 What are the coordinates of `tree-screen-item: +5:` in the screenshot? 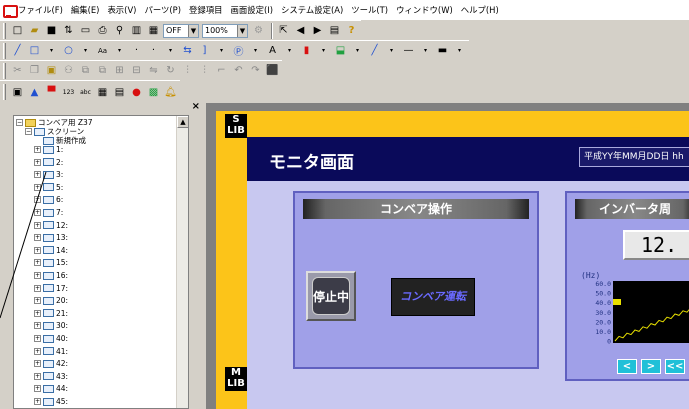 It's located at (48, 187).